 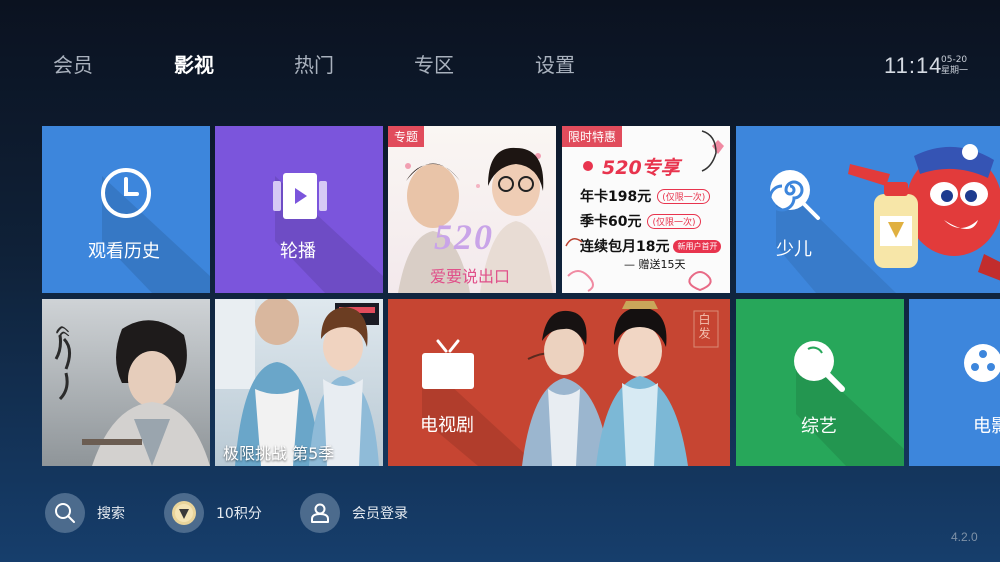 I want to click on user-icon, so click(x=320, y=513).